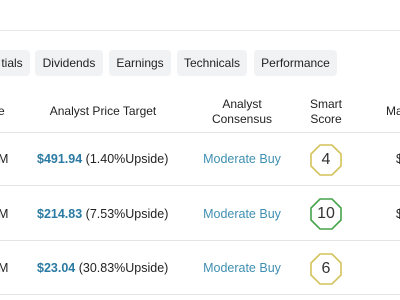  I want to click on tab-performance: Performance, so click(295, 63).